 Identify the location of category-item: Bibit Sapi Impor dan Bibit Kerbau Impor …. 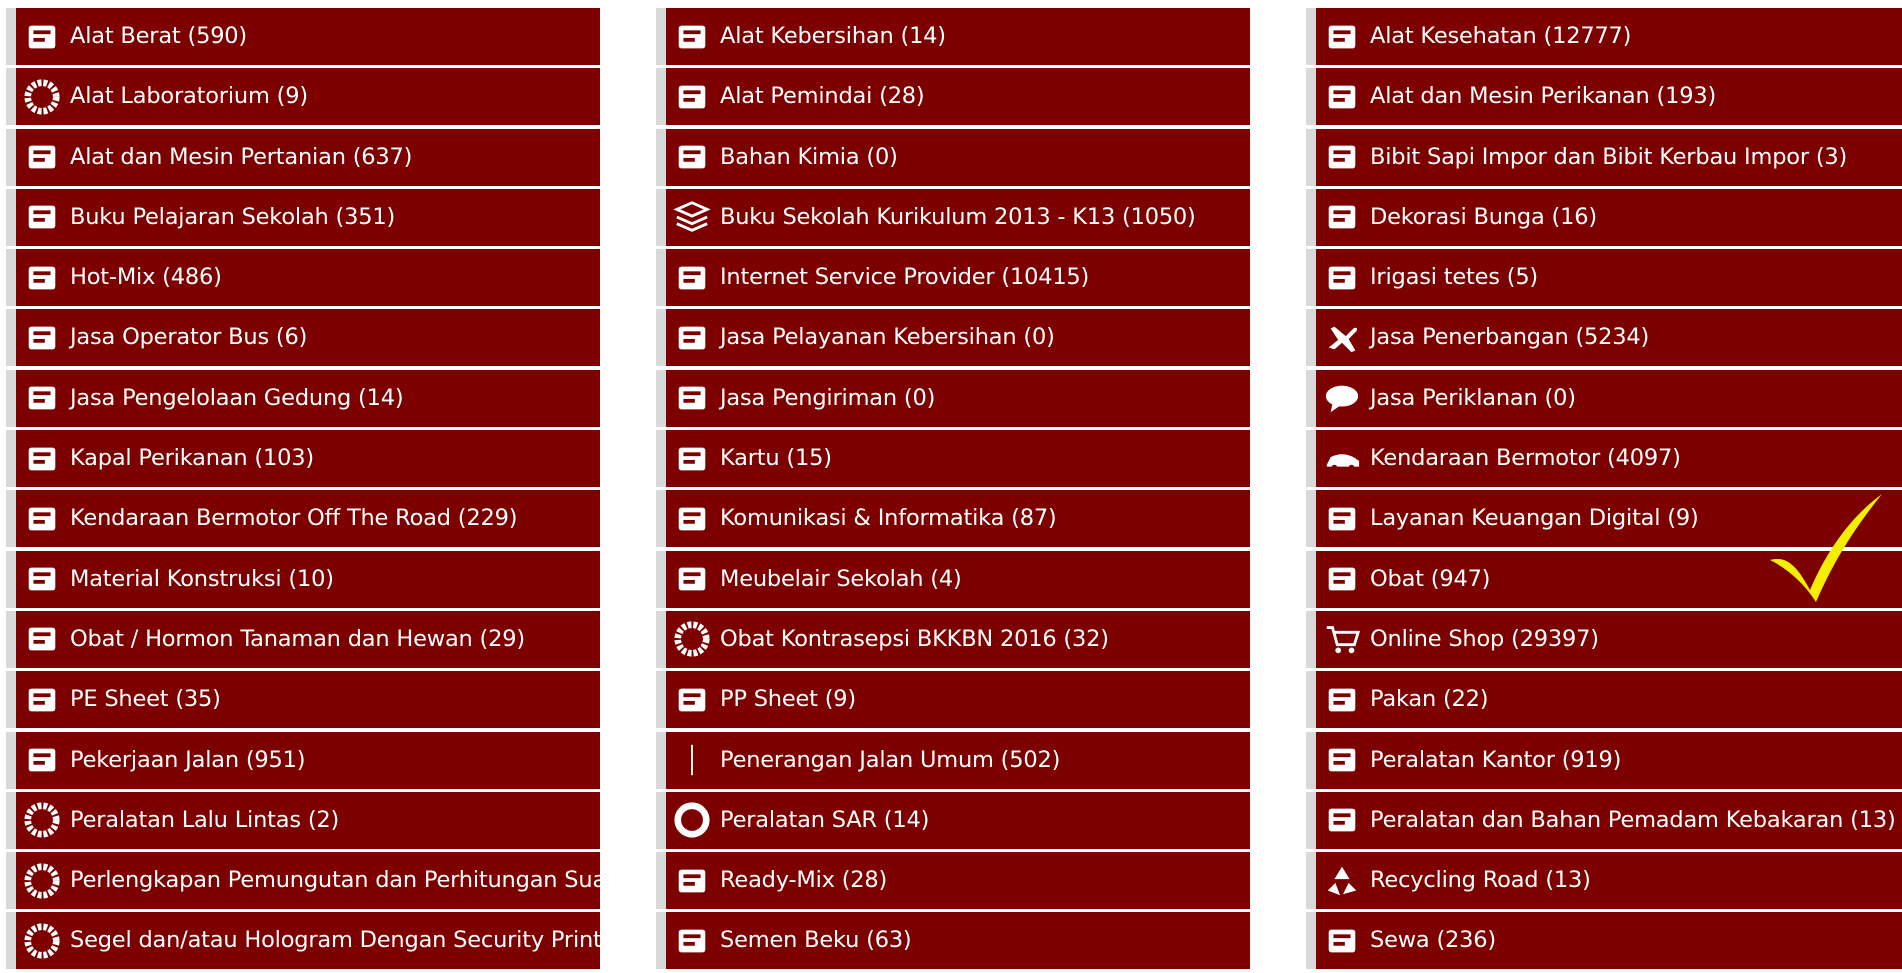
(1604, 157).